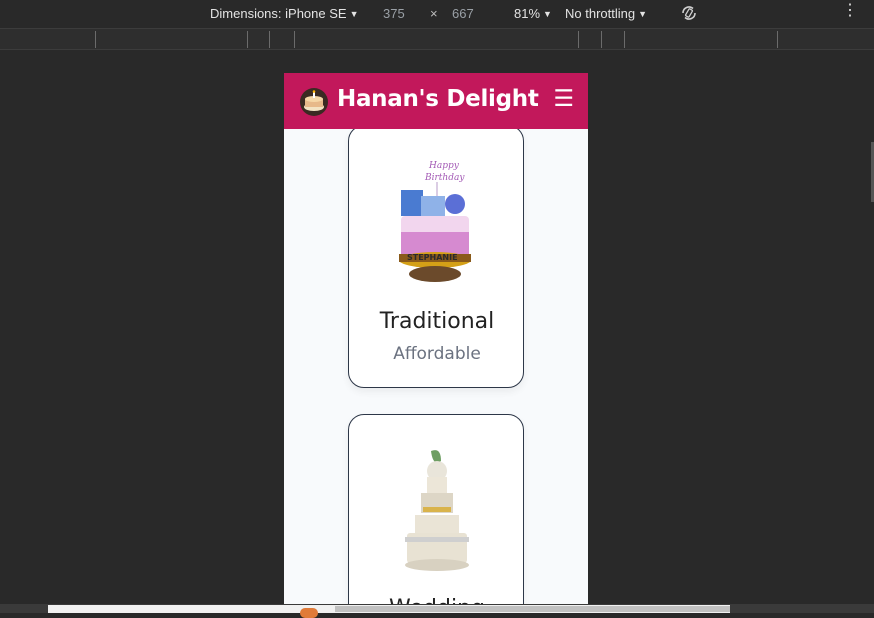  What do you see at coordinates (444, 166) in the screenshot?
I see `svg-text: Happy` at bounding box center [444, 166].